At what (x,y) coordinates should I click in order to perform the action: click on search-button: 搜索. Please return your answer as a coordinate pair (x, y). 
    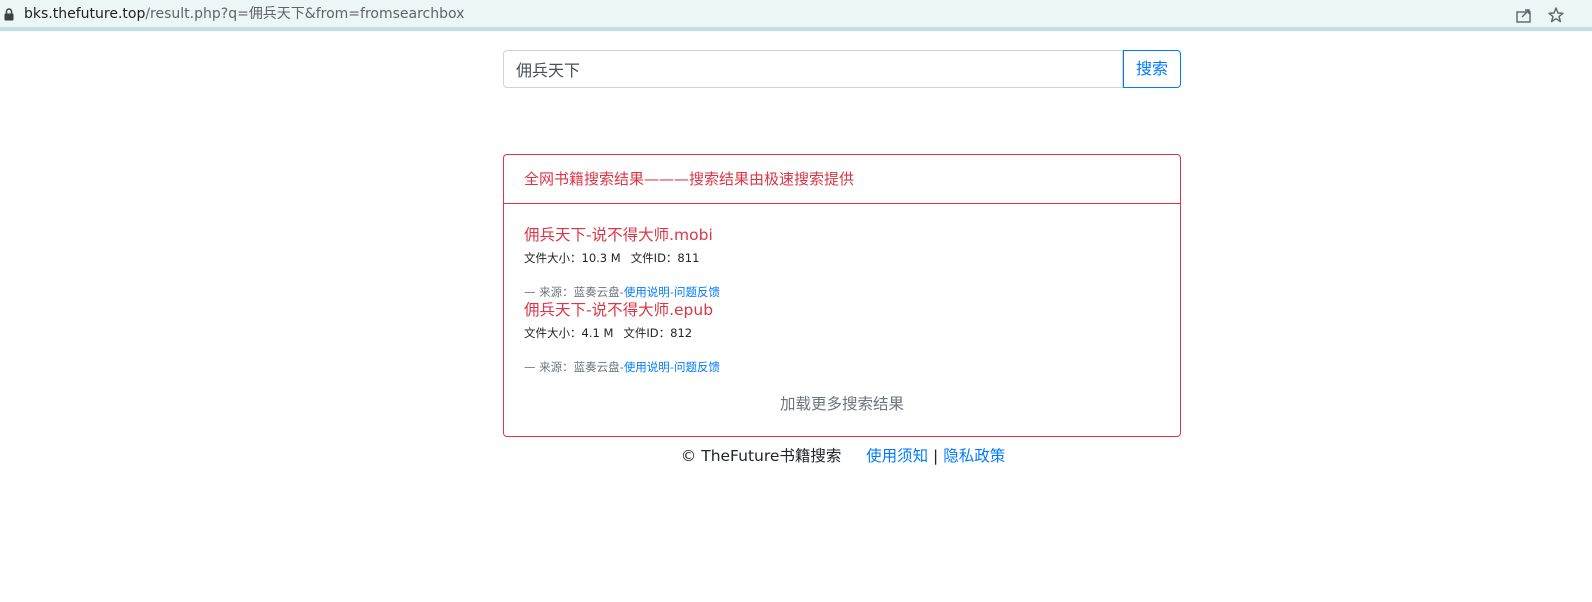
    Looking at the image, I should click on (1152, 69).